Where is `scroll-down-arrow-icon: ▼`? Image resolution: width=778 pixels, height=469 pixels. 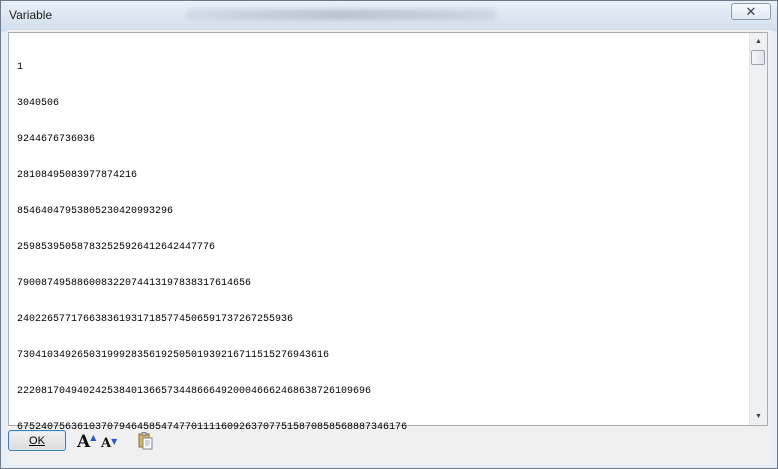
scroll-down-arrow-icon: ▼ is located at coordinates (758, 416).